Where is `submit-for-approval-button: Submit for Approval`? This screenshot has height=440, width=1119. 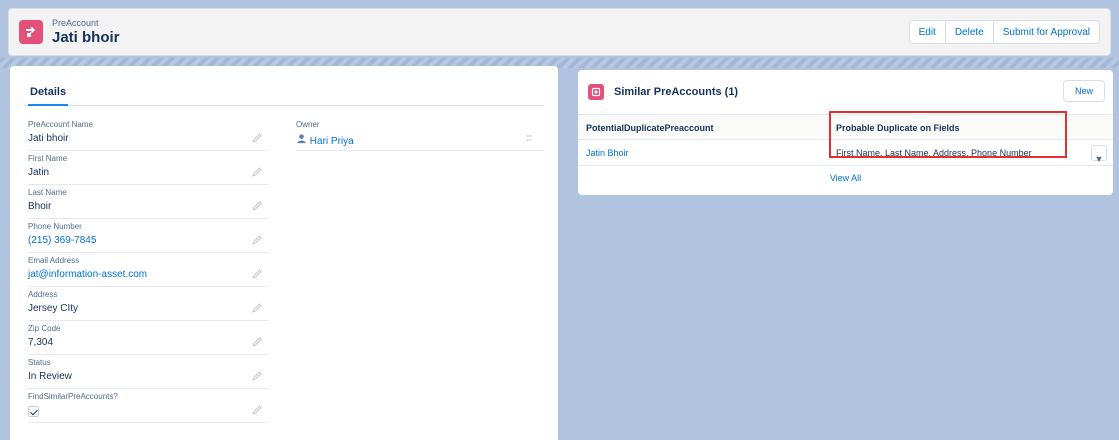
submit-for-approval-button: Submit for Approval is located at coordinates (1046, 32).